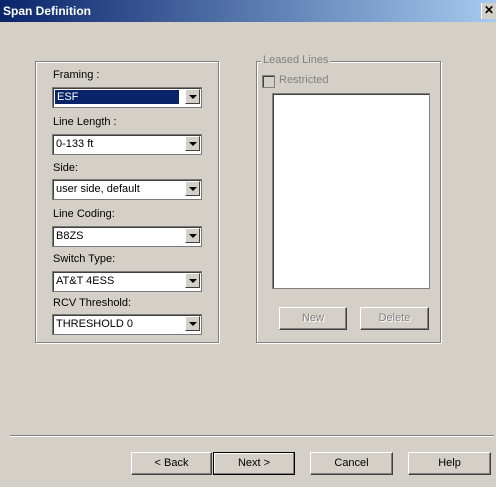  I want to click on restricted-label: Restricted, so click(304, 80).